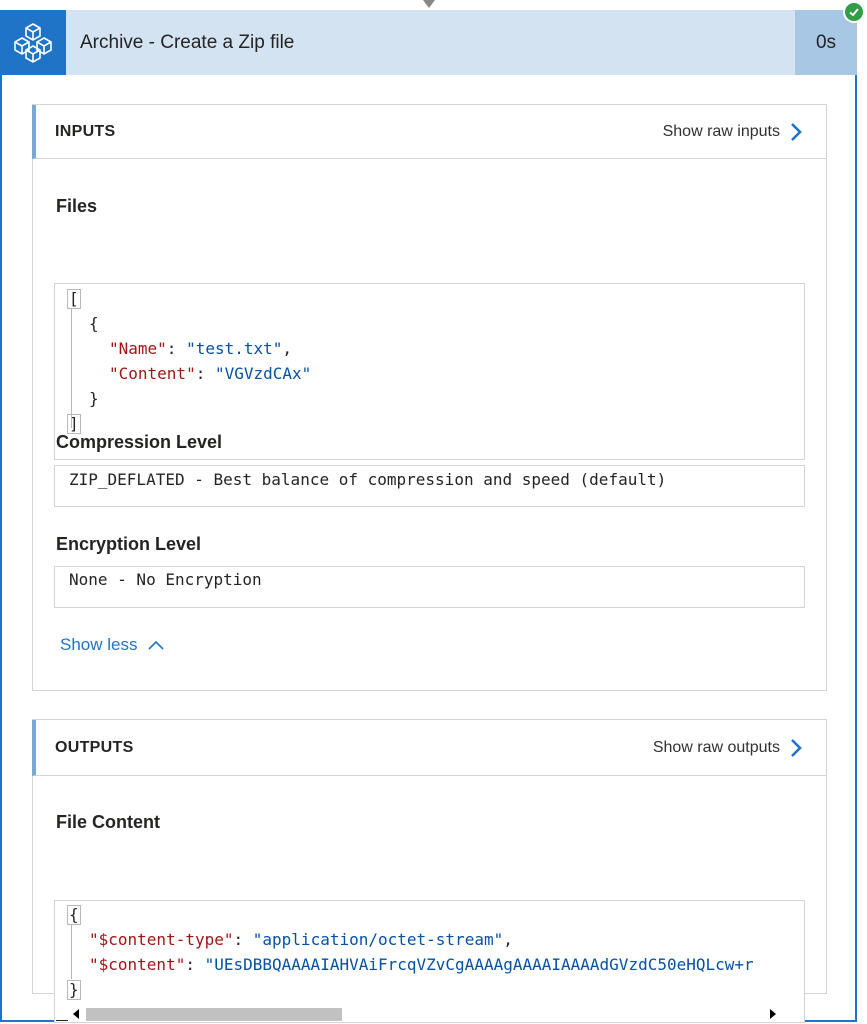 The image size is (867, 1024). What do you see at coordinates (263, 373) in the screenshot?
I see `content-value: "VGVzdCAx"` at bounding box center [263, 373].